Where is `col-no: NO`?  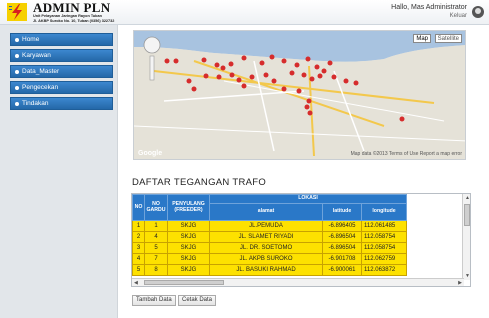 col-no: NO is located at coordinates (138, 207).